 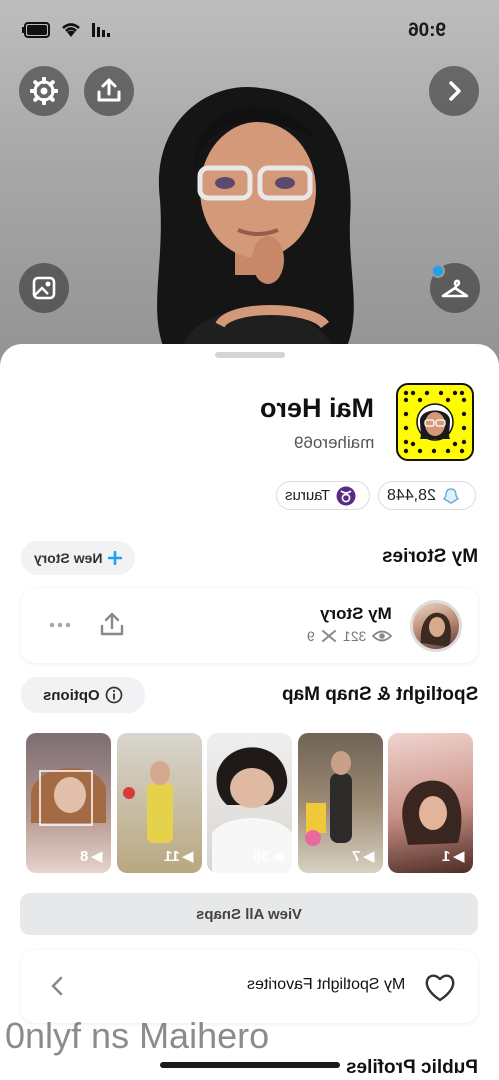 What do you see at coordinates (310, 636) in the screenshot?
I see `story-screenshots: 9` at bounding box center [310, 636].